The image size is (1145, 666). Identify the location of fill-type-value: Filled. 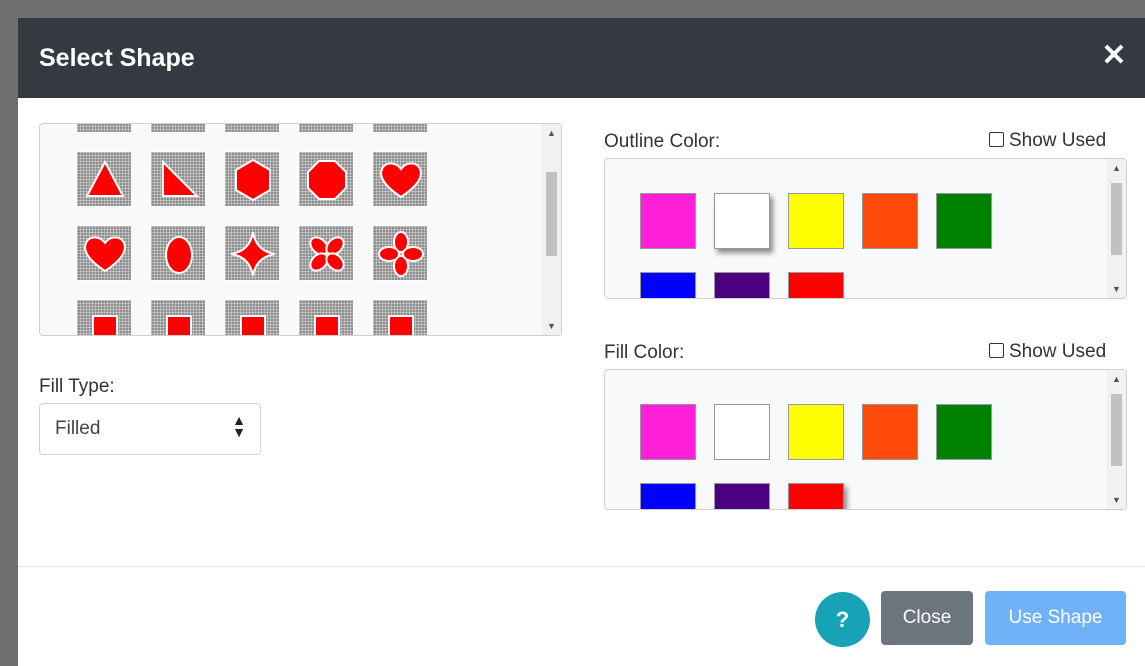
(78, 428).